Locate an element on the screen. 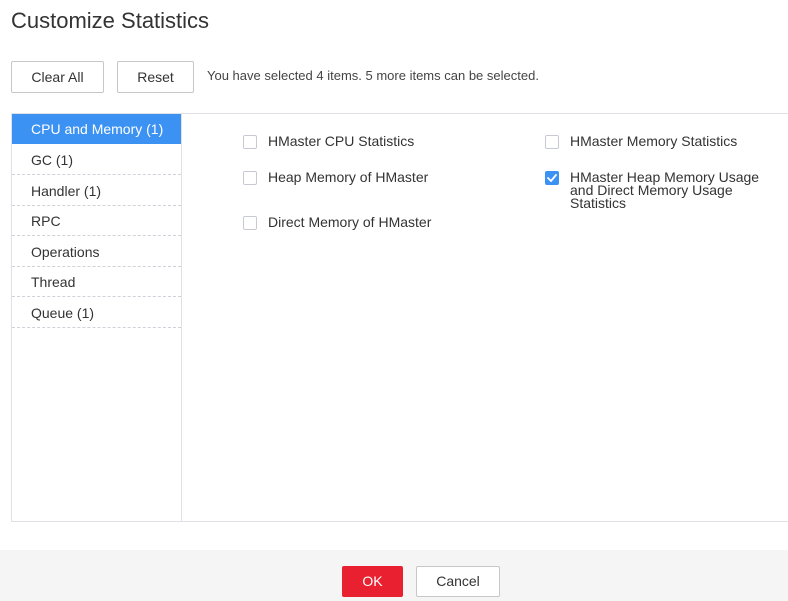 The height and width of the screenshot is (601, 788). cancel-button: Cancel is located at coordinates (458, 581).